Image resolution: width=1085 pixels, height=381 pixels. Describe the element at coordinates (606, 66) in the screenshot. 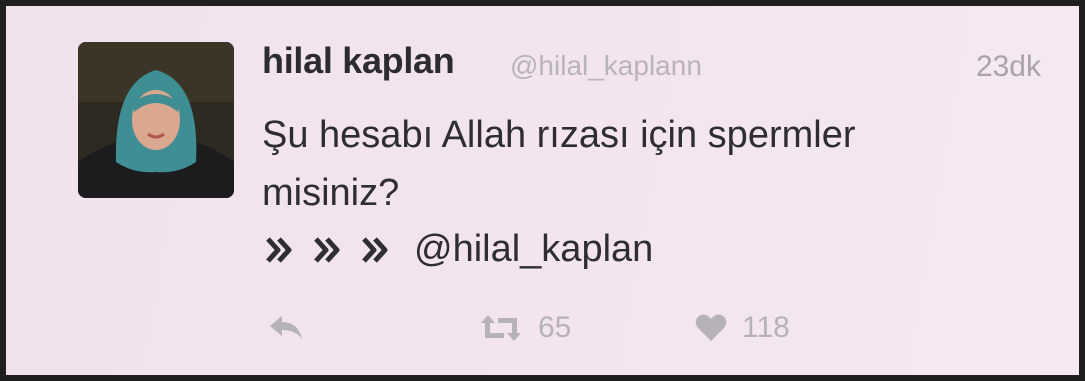

I see `user-handle: @hilal_kaplann` at that location.